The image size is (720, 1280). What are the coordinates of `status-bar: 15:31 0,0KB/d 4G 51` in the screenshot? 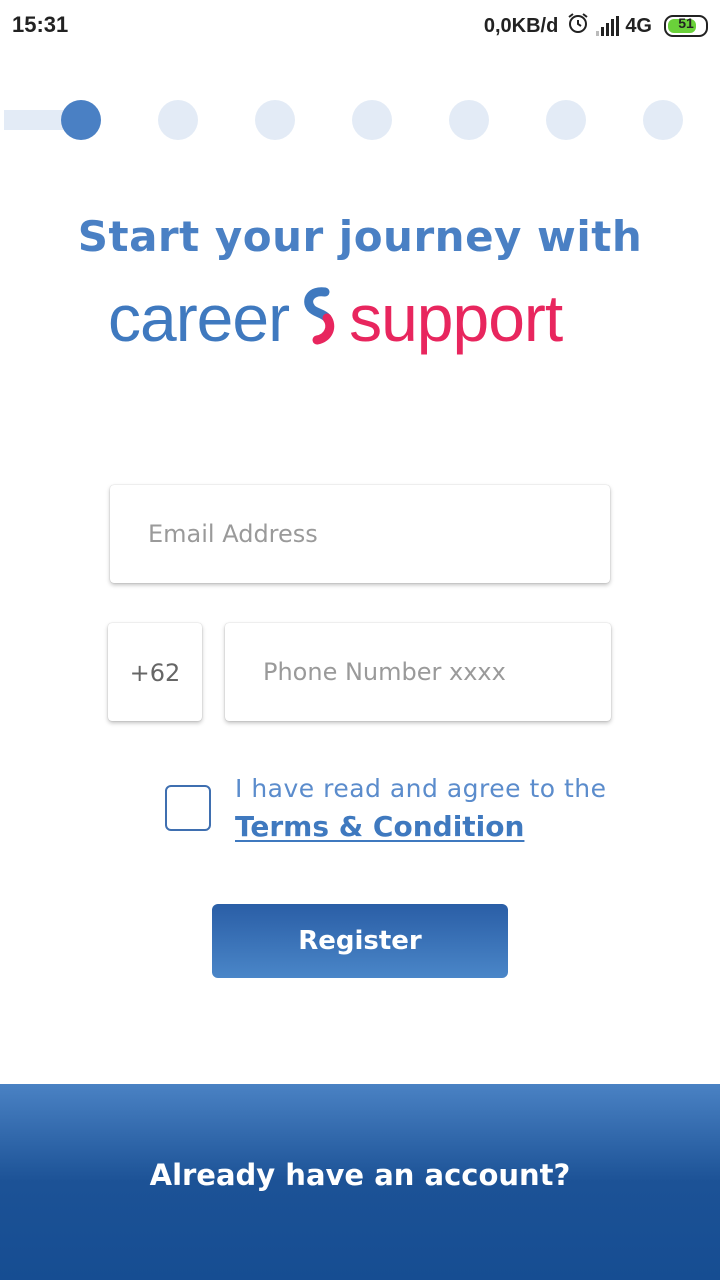 It's located at (360, 26).